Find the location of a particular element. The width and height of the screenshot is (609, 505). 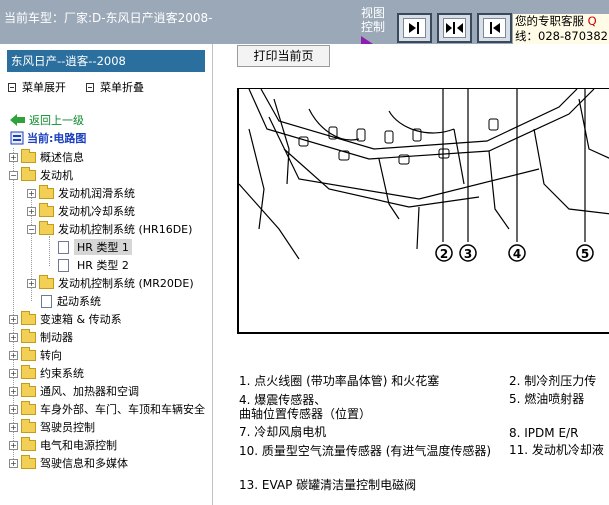

tree-node-hr-type-1: HR 类型 1 is located at coordinates (95, 247).